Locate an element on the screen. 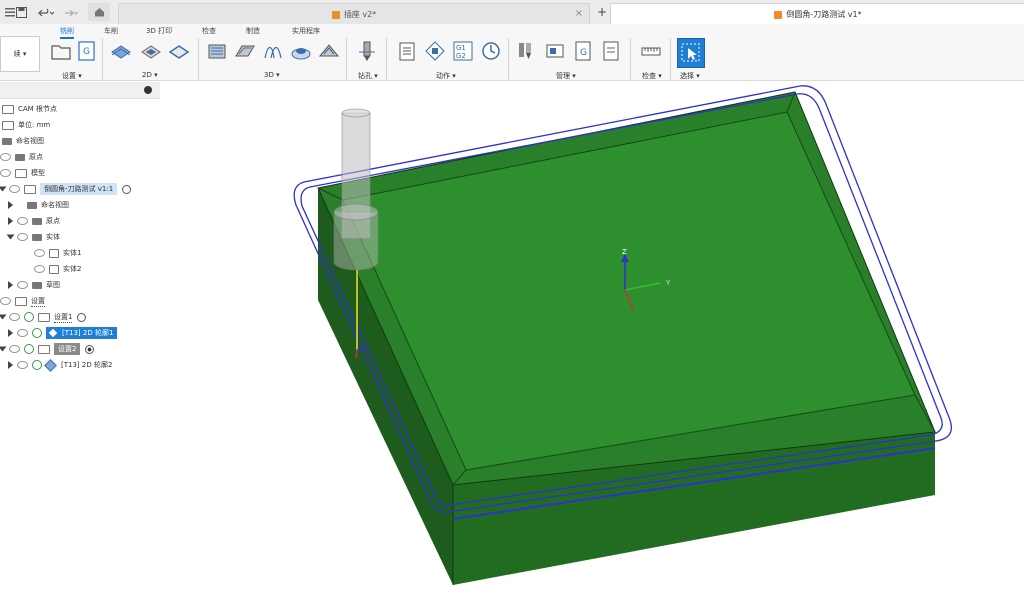  axis-z-label: Z is located at coordinates (624, 252).